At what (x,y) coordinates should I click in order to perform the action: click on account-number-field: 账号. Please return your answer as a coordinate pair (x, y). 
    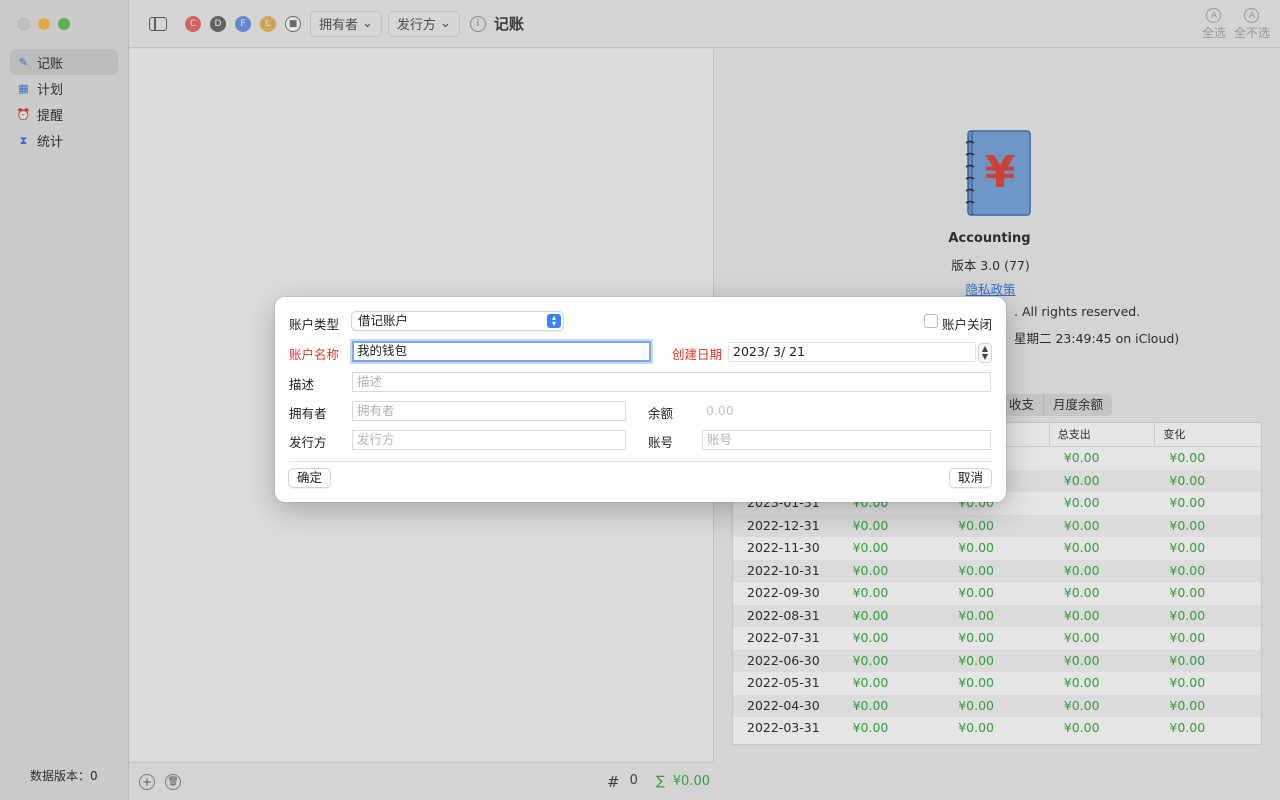
    Looking at the image, I should click on (846, 440).